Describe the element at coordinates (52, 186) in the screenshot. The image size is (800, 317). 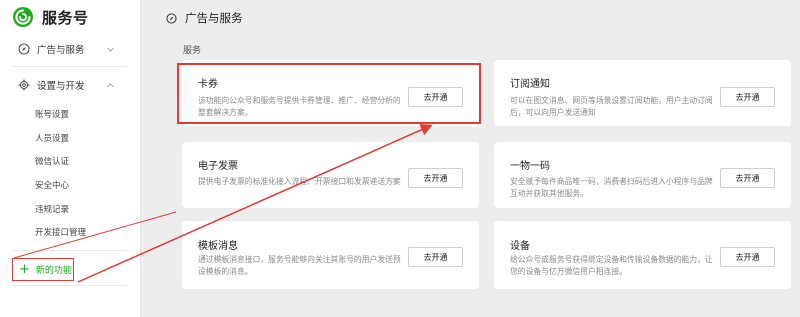
I see `sidebar-item-security-center: 安全中心` at that location.